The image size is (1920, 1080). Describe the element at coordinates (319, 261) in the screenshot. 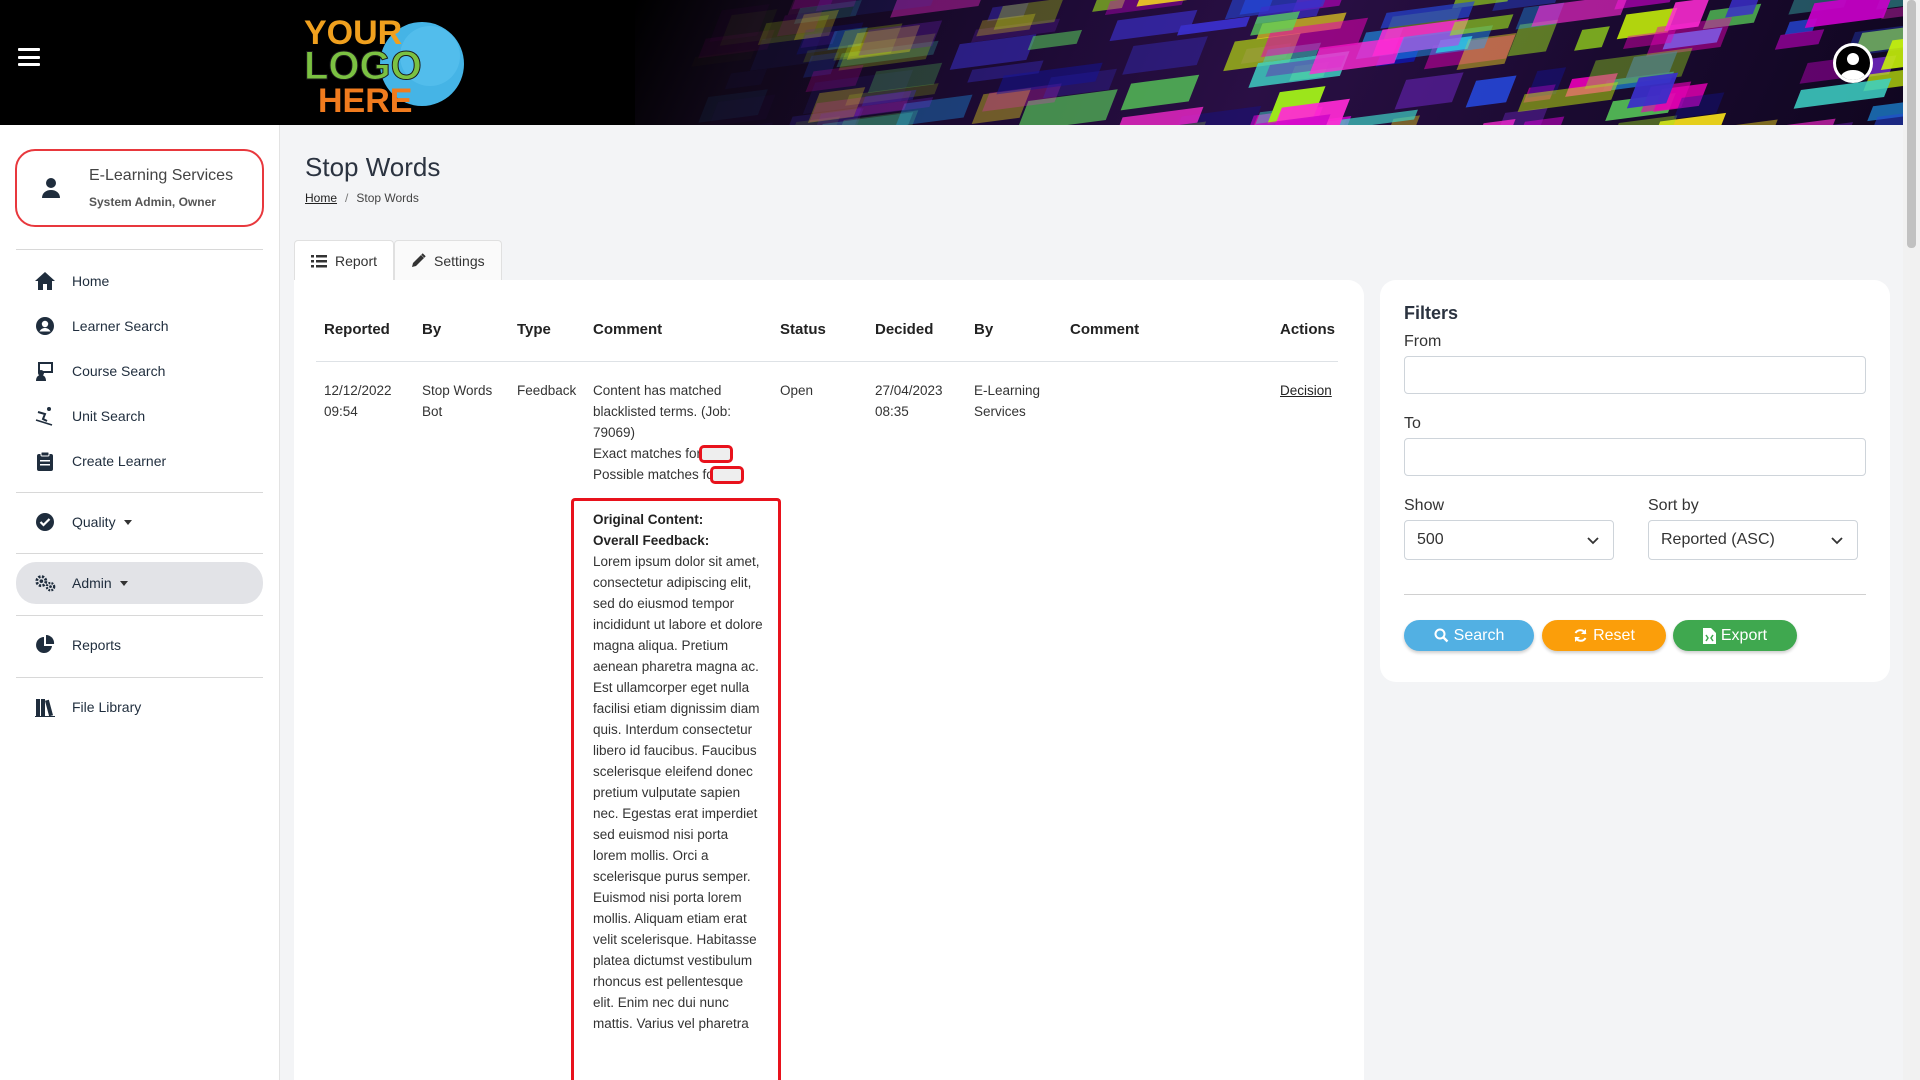

I see `list-icon` at that location.